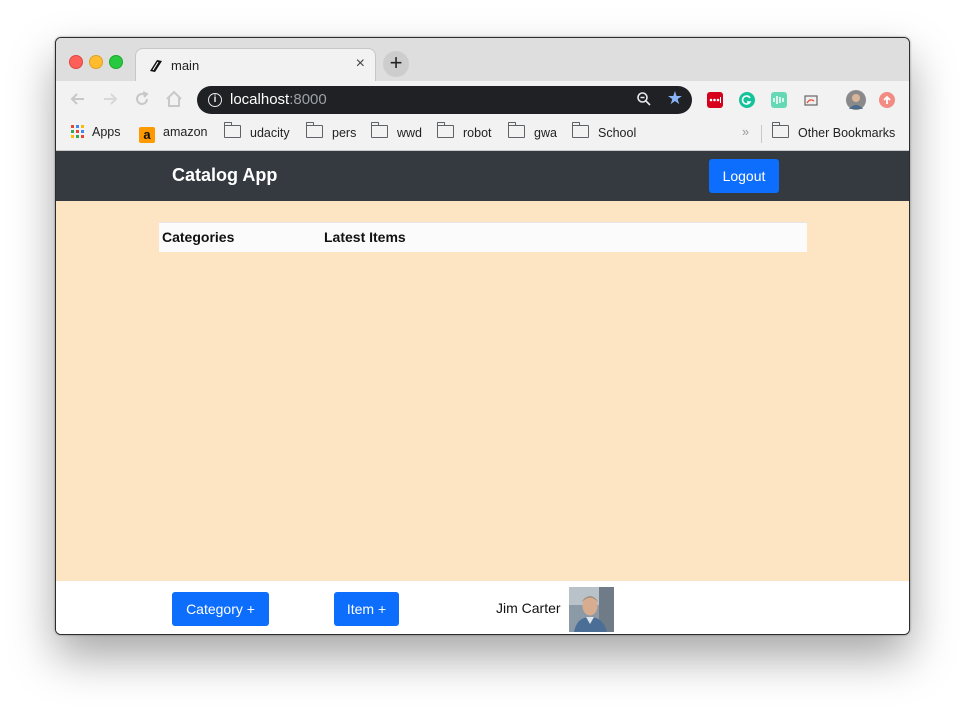 The height and width of the screenshot is (708, 965). I want to click on extension-grammarly-icon, so click(747, 100).